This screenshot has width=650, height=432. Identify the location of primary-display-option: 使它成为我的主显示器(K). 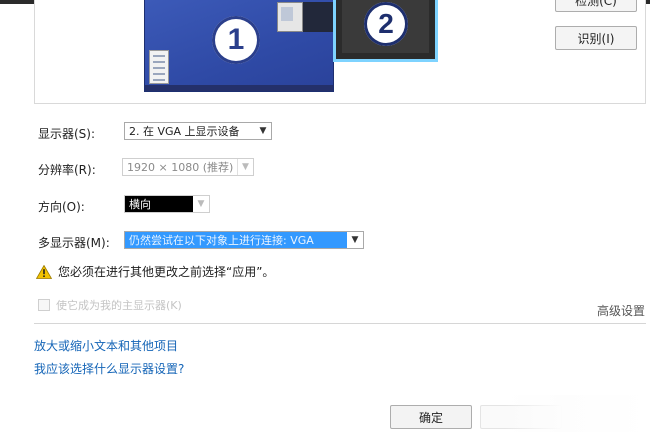
(110, 305).